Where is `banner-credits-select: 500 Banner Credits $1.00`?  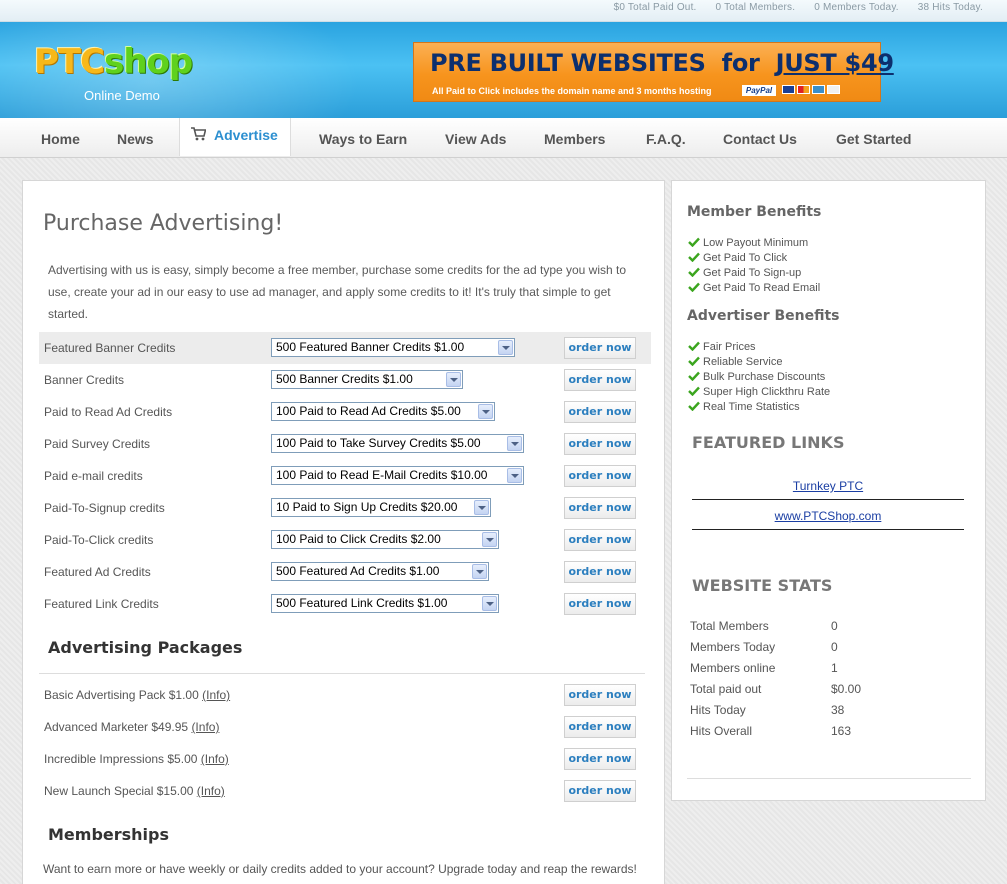 banner-credits-select: 500 Banner Credits $1.00 is located at coordinates (367, 379).